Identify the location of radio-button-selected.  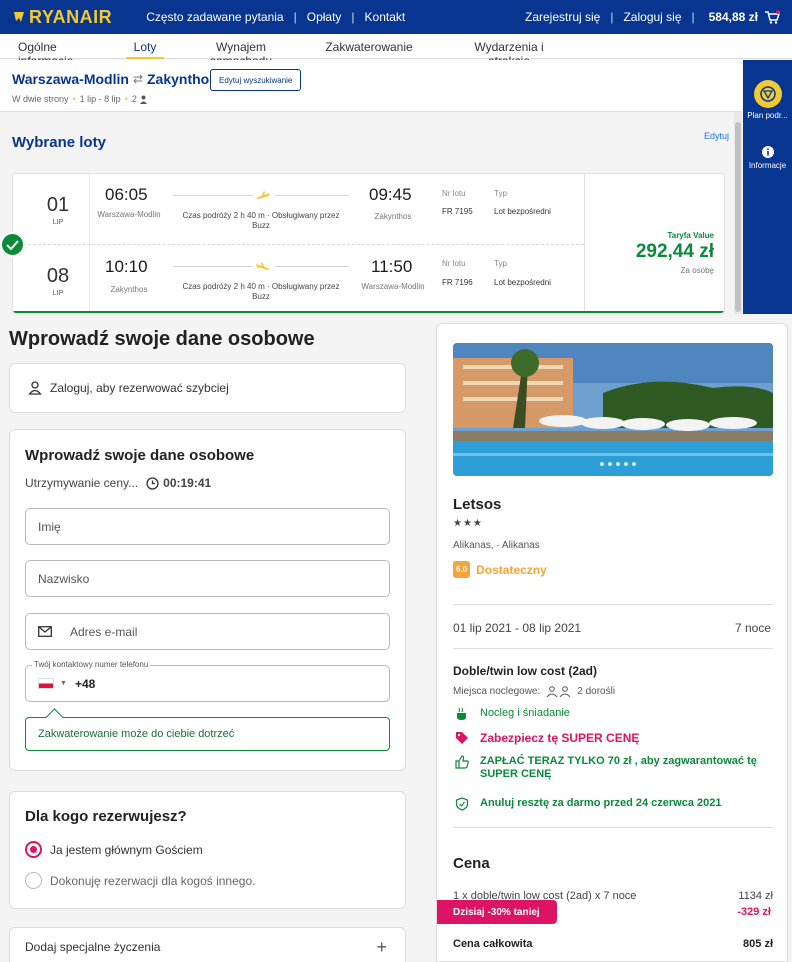
(33, 849).